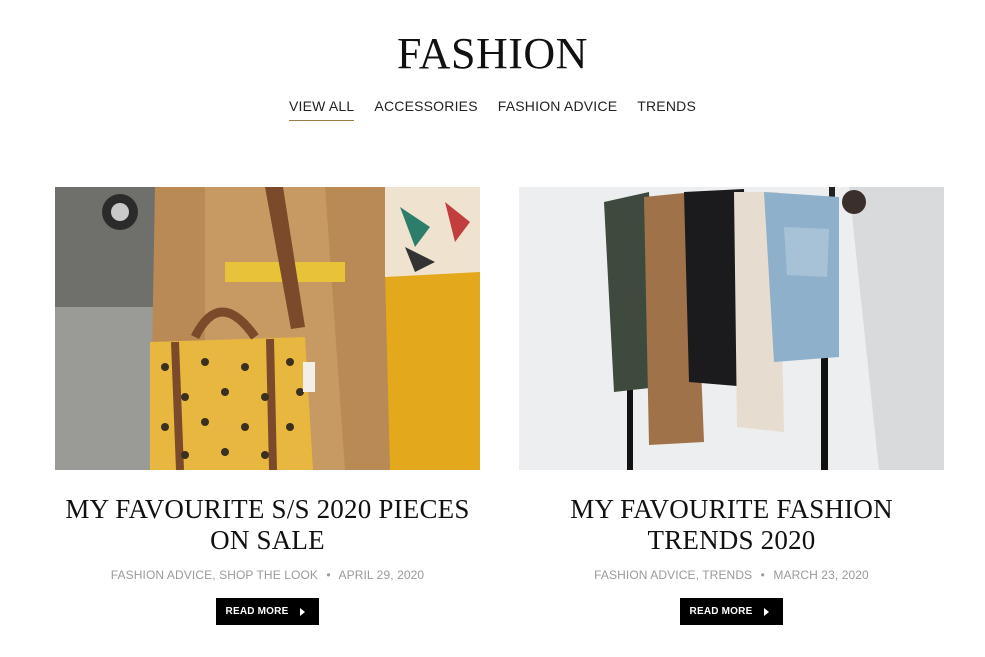  I want to click on post-title: MY FAVOURITE FASHION TRENDS 2020, so click(731, 525).